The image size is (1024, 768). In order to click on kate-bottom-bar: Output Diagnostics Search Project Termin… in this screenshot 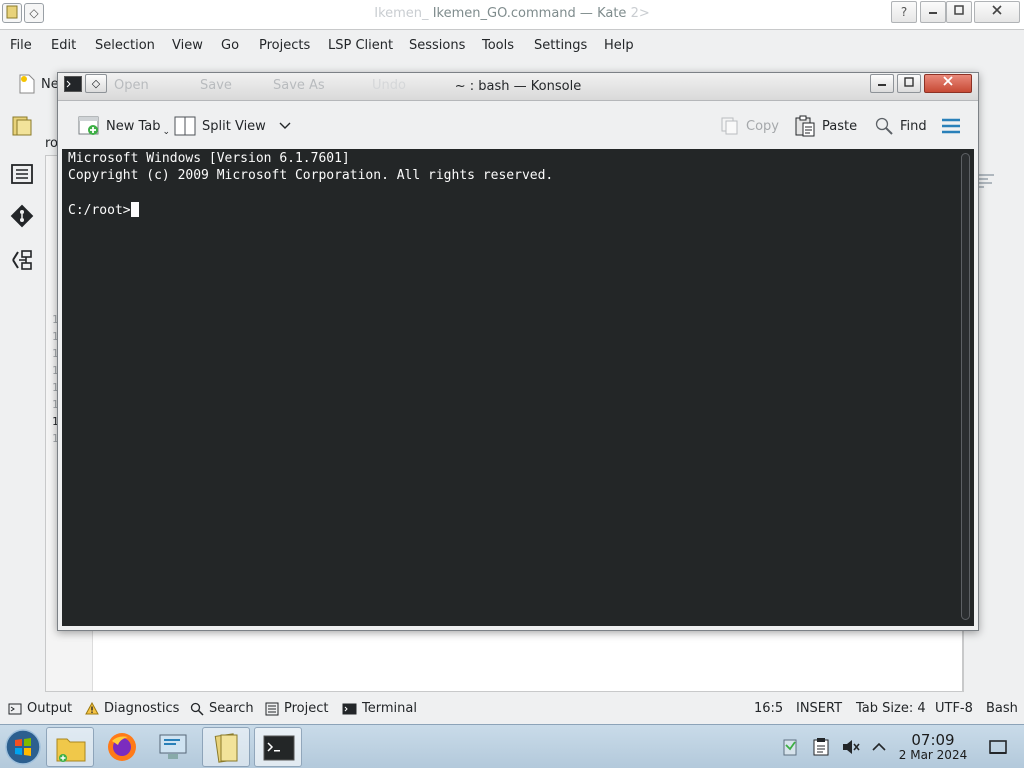, I will do `click(512, 710)`.